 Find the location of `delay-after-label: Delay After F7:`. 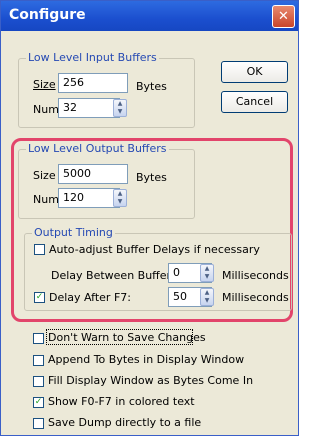

delay-after-label: Delay After F7: is located at coordinates (90, 297).